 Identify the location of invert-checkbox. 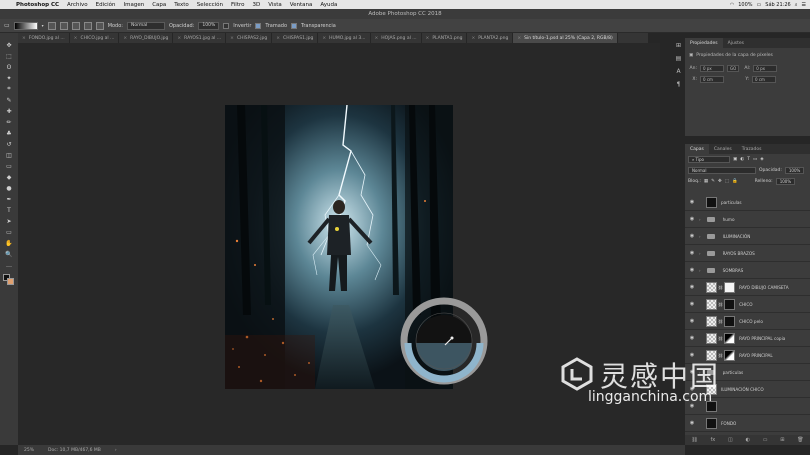
(226, 25).